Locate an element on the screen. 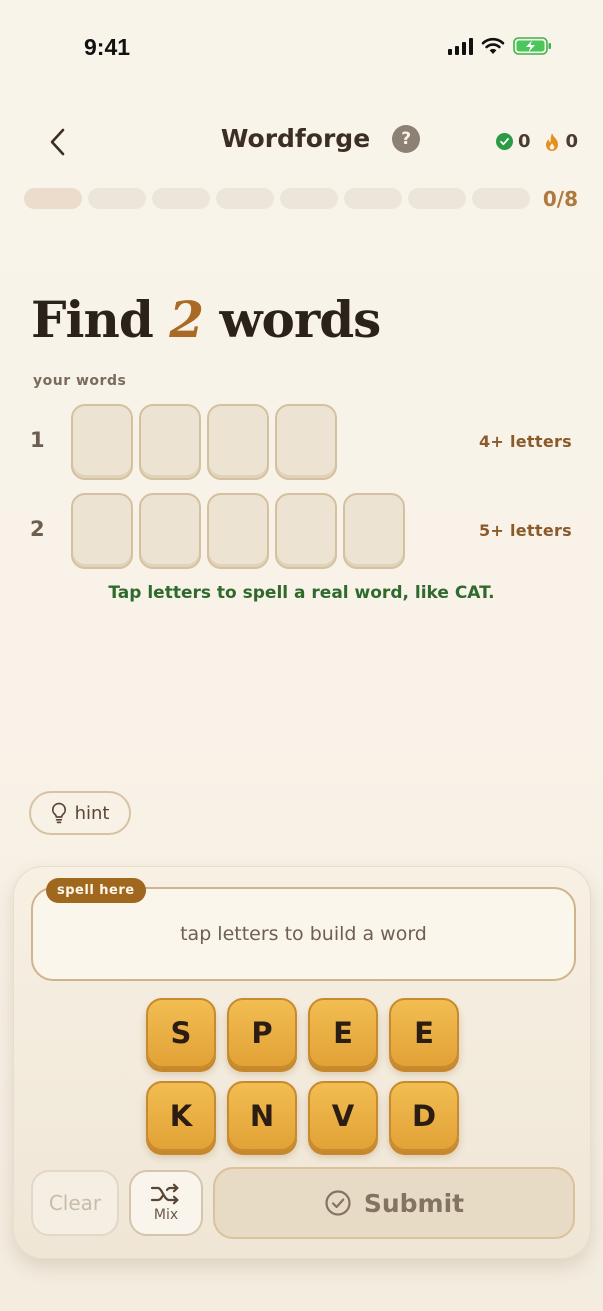  heading-suffix: words is located at coordinates (300, 319).